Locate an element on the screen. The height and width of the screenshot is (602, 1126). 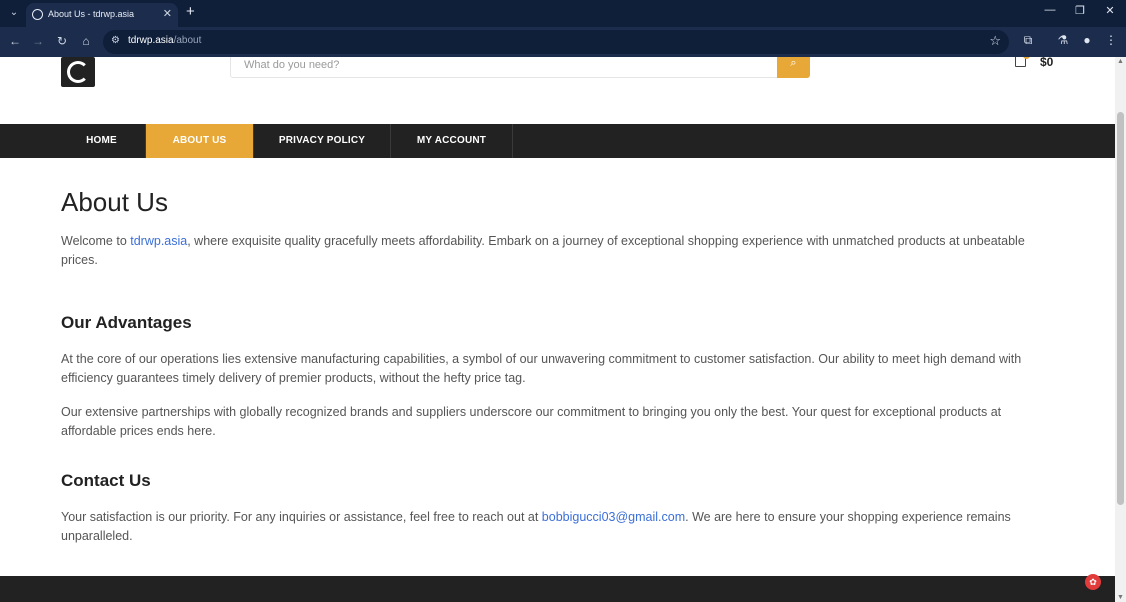
address-bar: ⚙ tdrwp.asia/about ☆ is located at coordinates (556, 42).